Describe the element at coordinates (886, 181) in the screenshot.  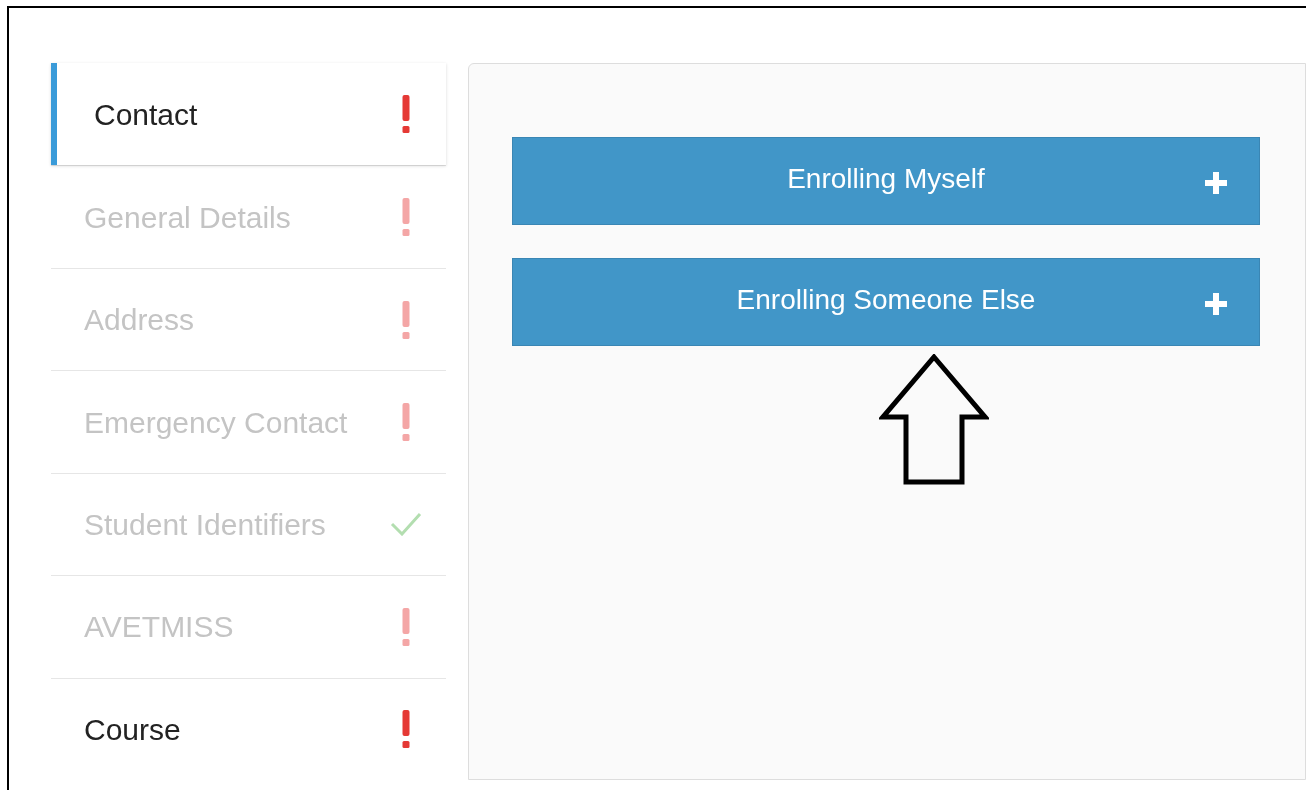
I see `accordion-button: Enrolling Myself` at that location.